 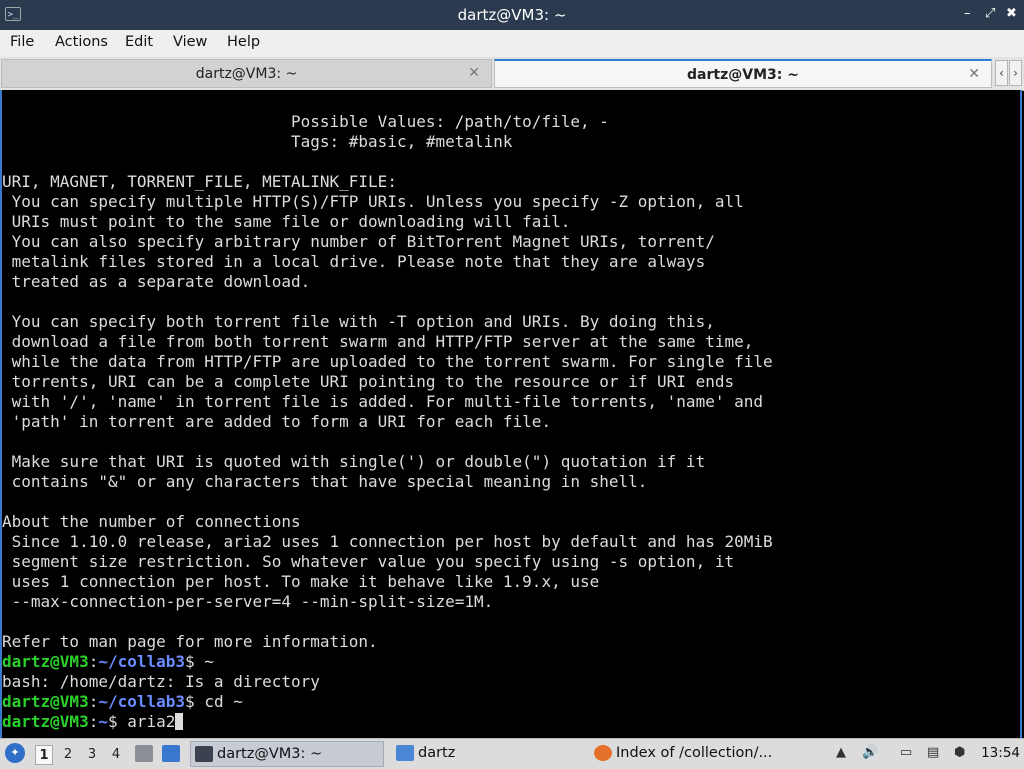 I want to click on volume-icon: 🔊, so click(x=870, y=752).